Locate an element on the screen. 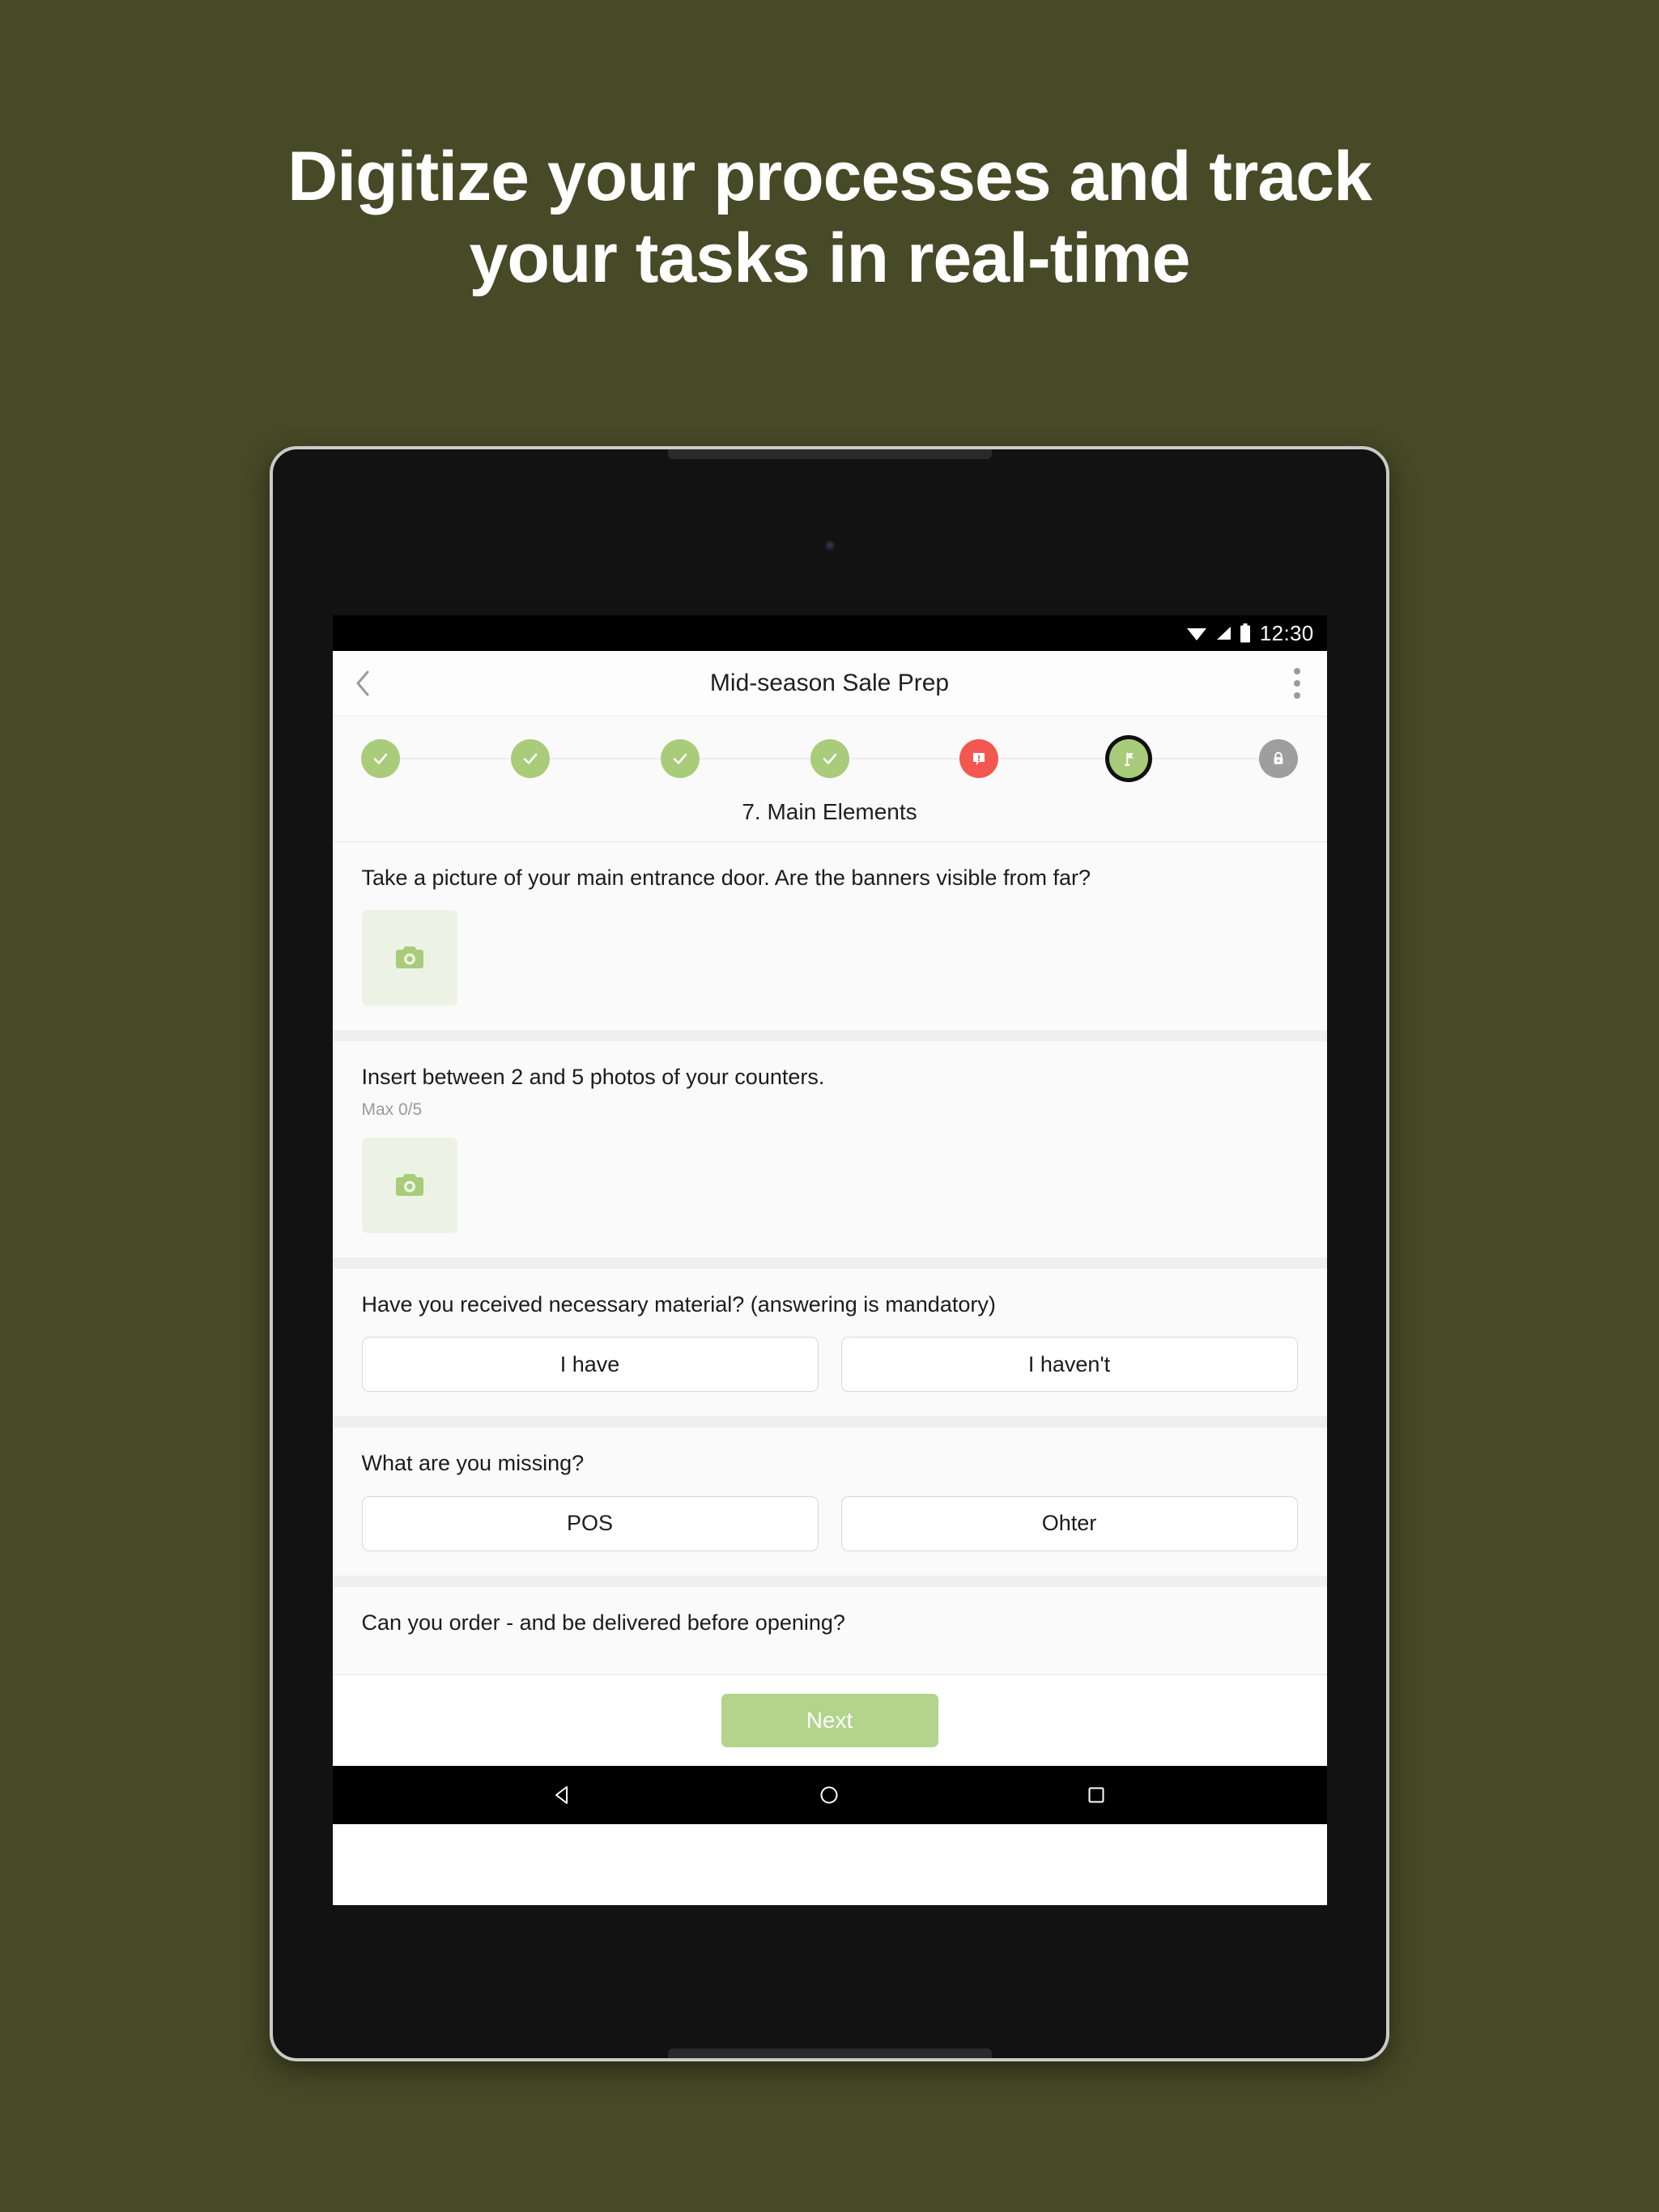  status-bar-clock: 12:30 is located at coordinates (1287, 632).